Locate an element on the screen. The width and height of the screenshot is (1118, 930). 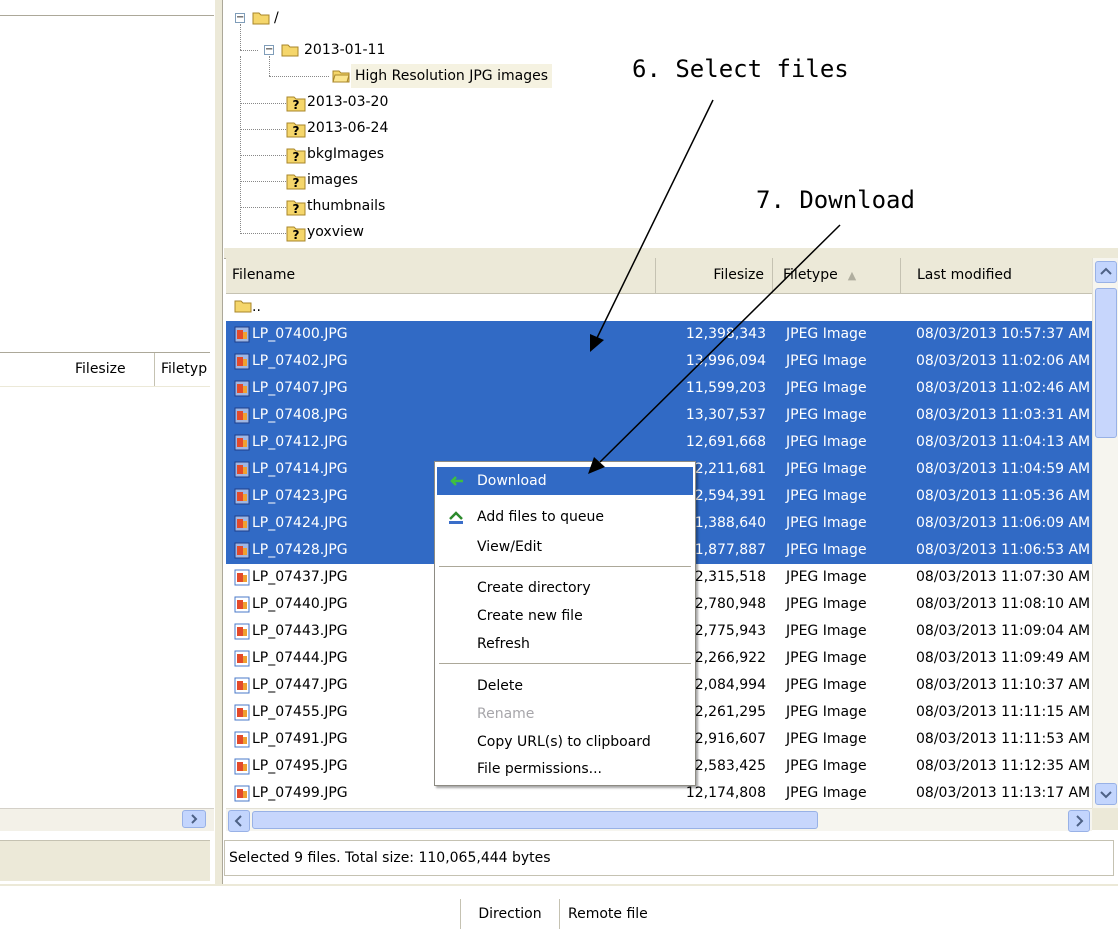
file-modified: 08/03/2013 11:03:31 AM is located at coordinates (1003, 415).